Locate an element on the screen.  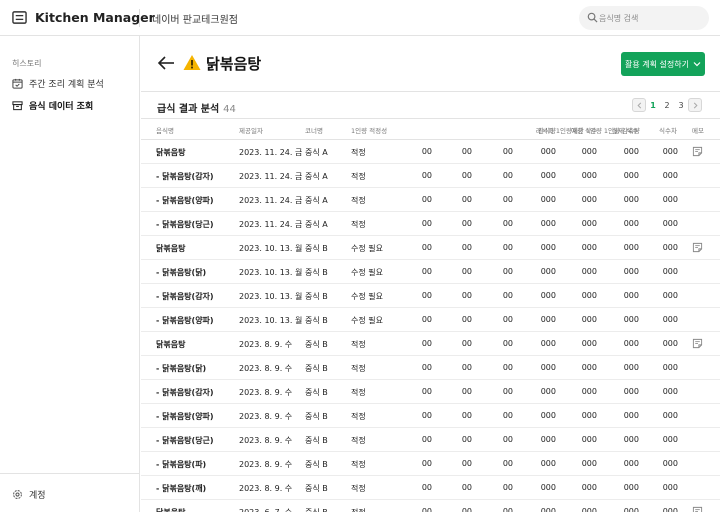
sidebar-item-label: 계정 is located at coordinates (37, 495).